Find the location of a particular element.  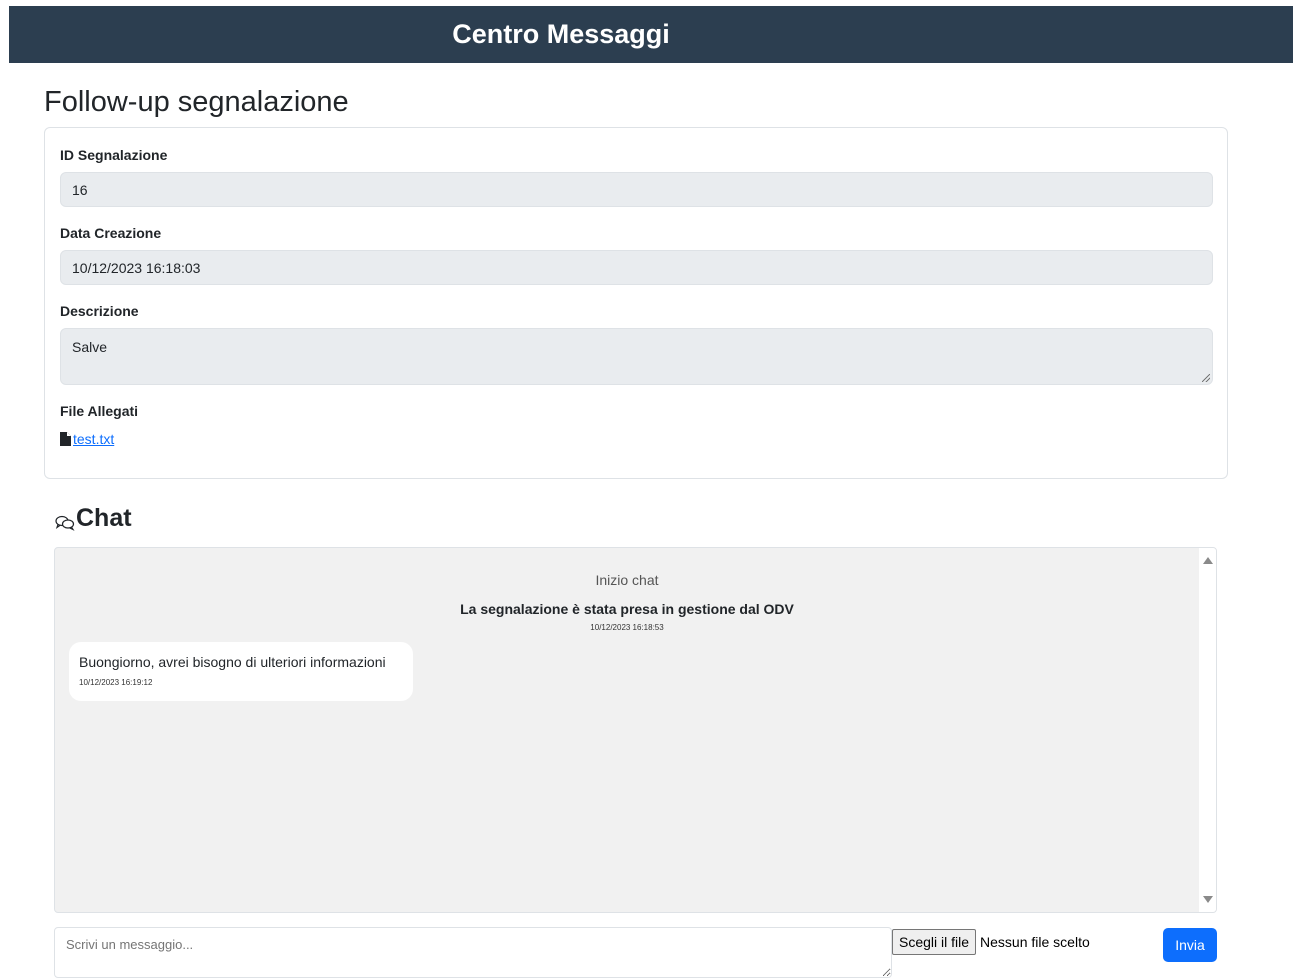

message-input is located at coordinates (473, 952).